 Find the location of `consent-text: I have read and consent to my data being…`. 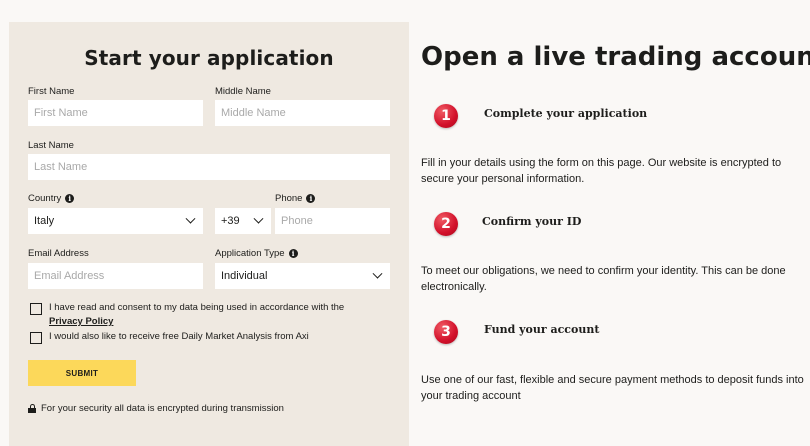

consent-text: I have read and consent to my data being… is located at coordinates (197, 314).